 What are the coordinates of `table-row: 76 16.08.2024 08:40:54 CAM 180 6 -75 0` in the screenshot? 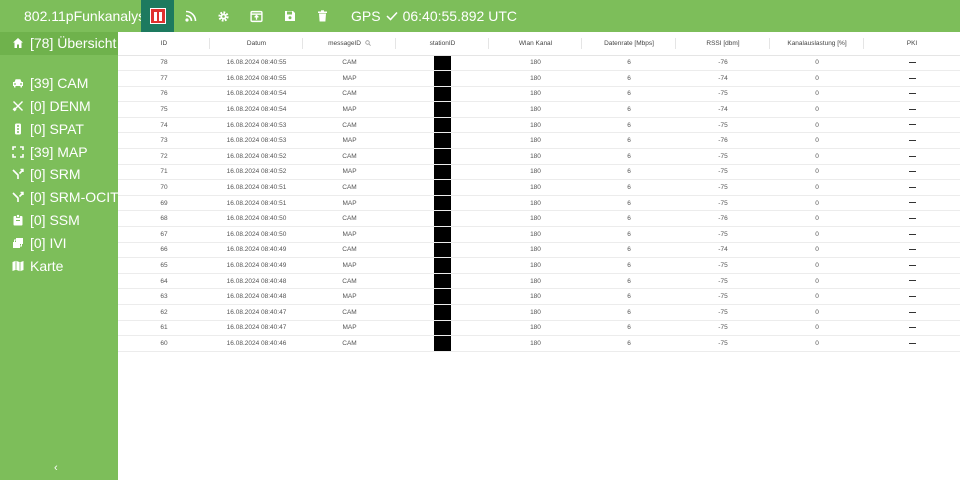 It's located at (539, 94).